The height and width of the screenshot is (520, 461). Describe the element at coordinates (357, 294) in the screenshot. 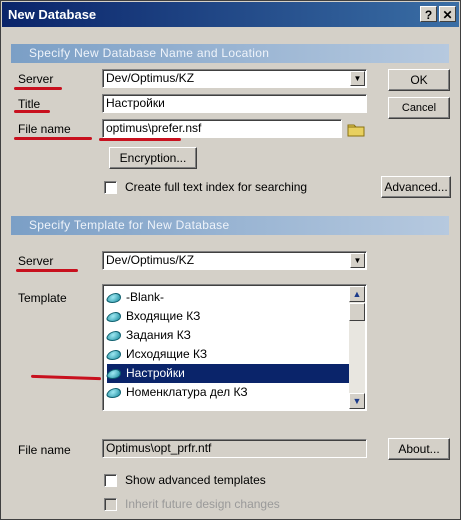

I see `scroll-up-icon: ▲` at that location.